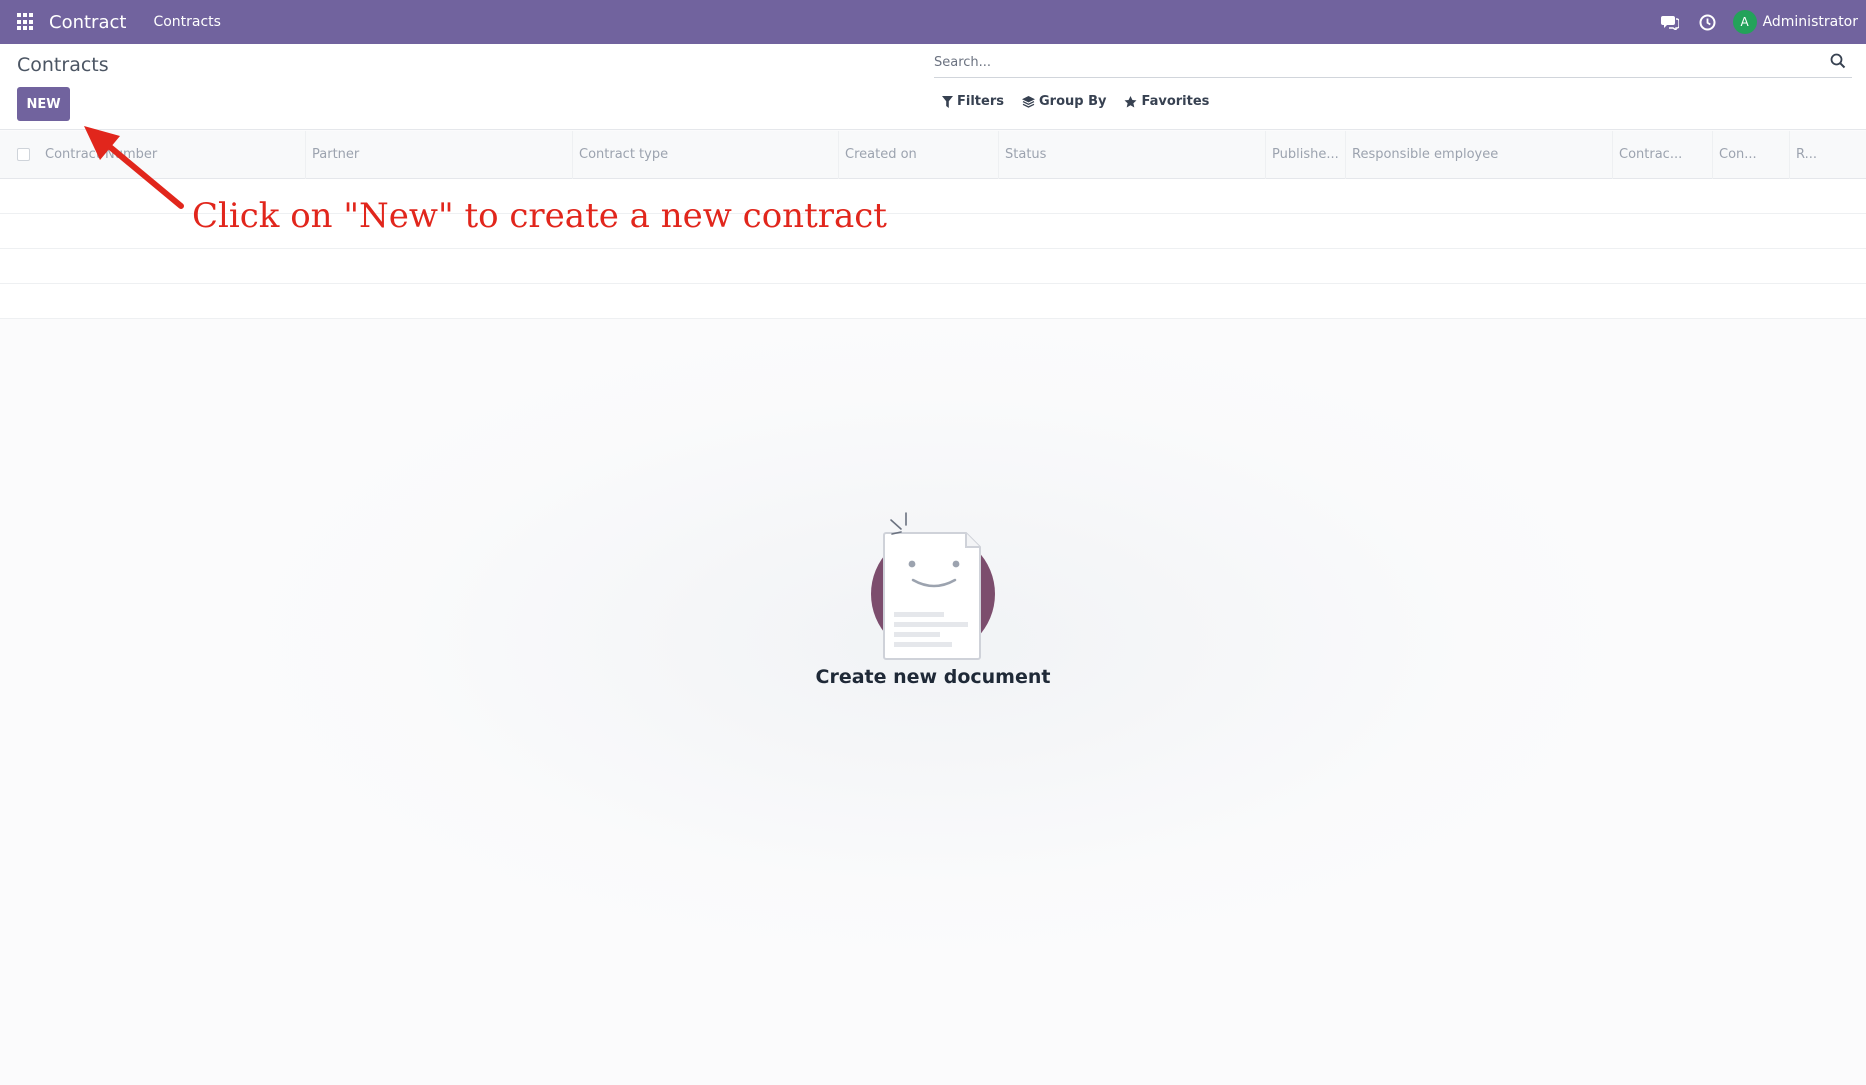 The width and height of the screenshot is (1866, 1085). Describe the element at coordinates (1369, 62) in the screenshot. I see `search-input` at that location.